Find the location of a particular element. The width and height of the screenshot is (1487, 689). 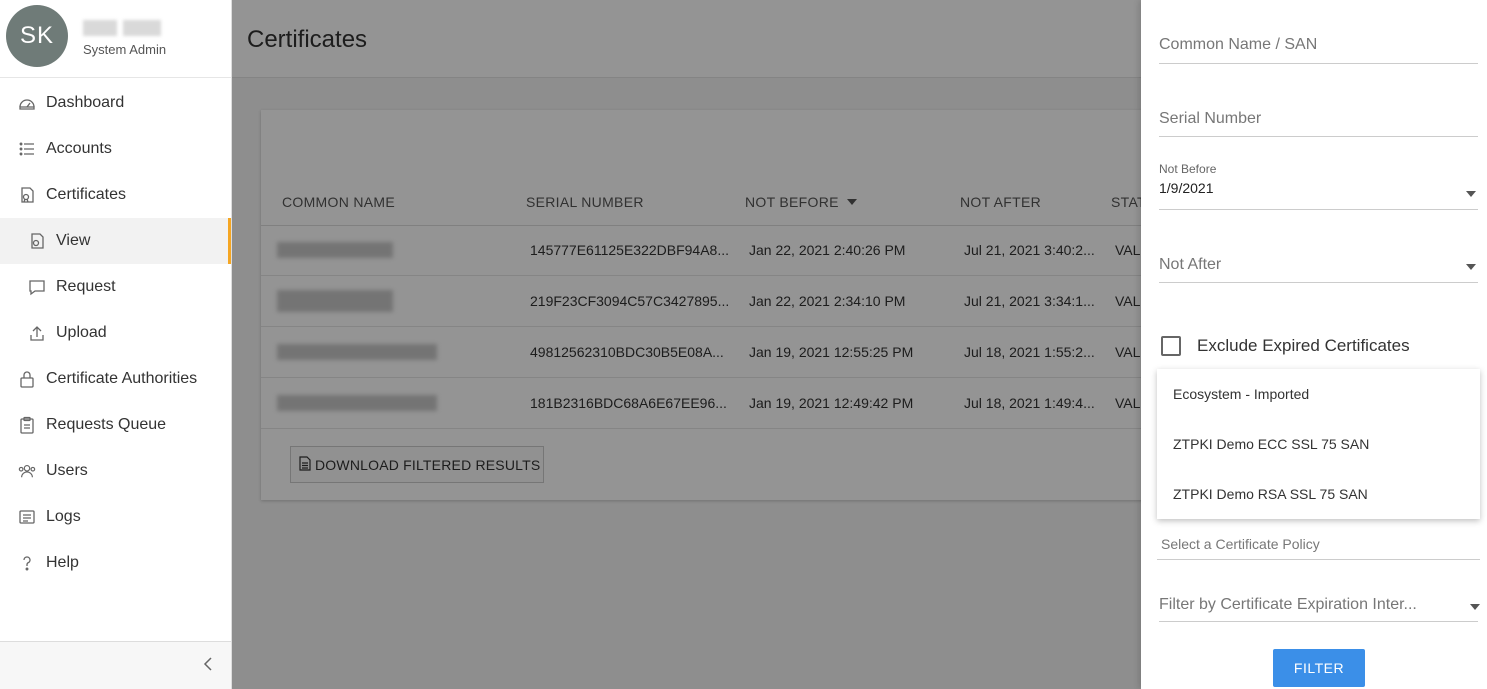

upload-icon is located at coordinates (37, 333).